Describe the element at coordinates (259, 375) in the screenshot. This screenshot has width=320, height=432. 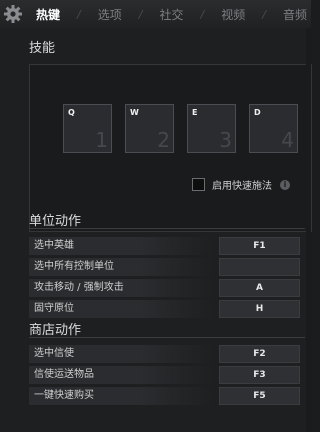
I see `hotkey-binding-button: F3` at that location.